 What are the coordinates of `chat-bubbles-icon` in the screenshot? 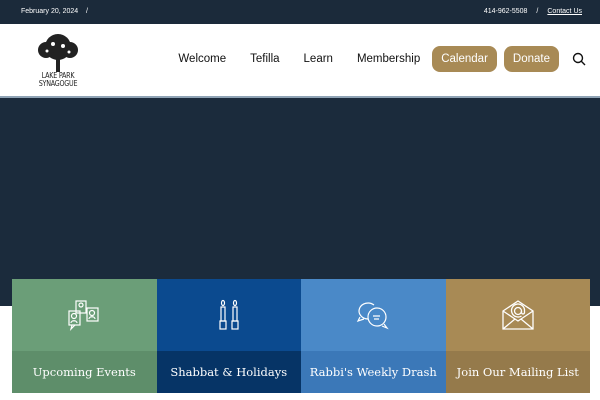 It's located at (373, 316).